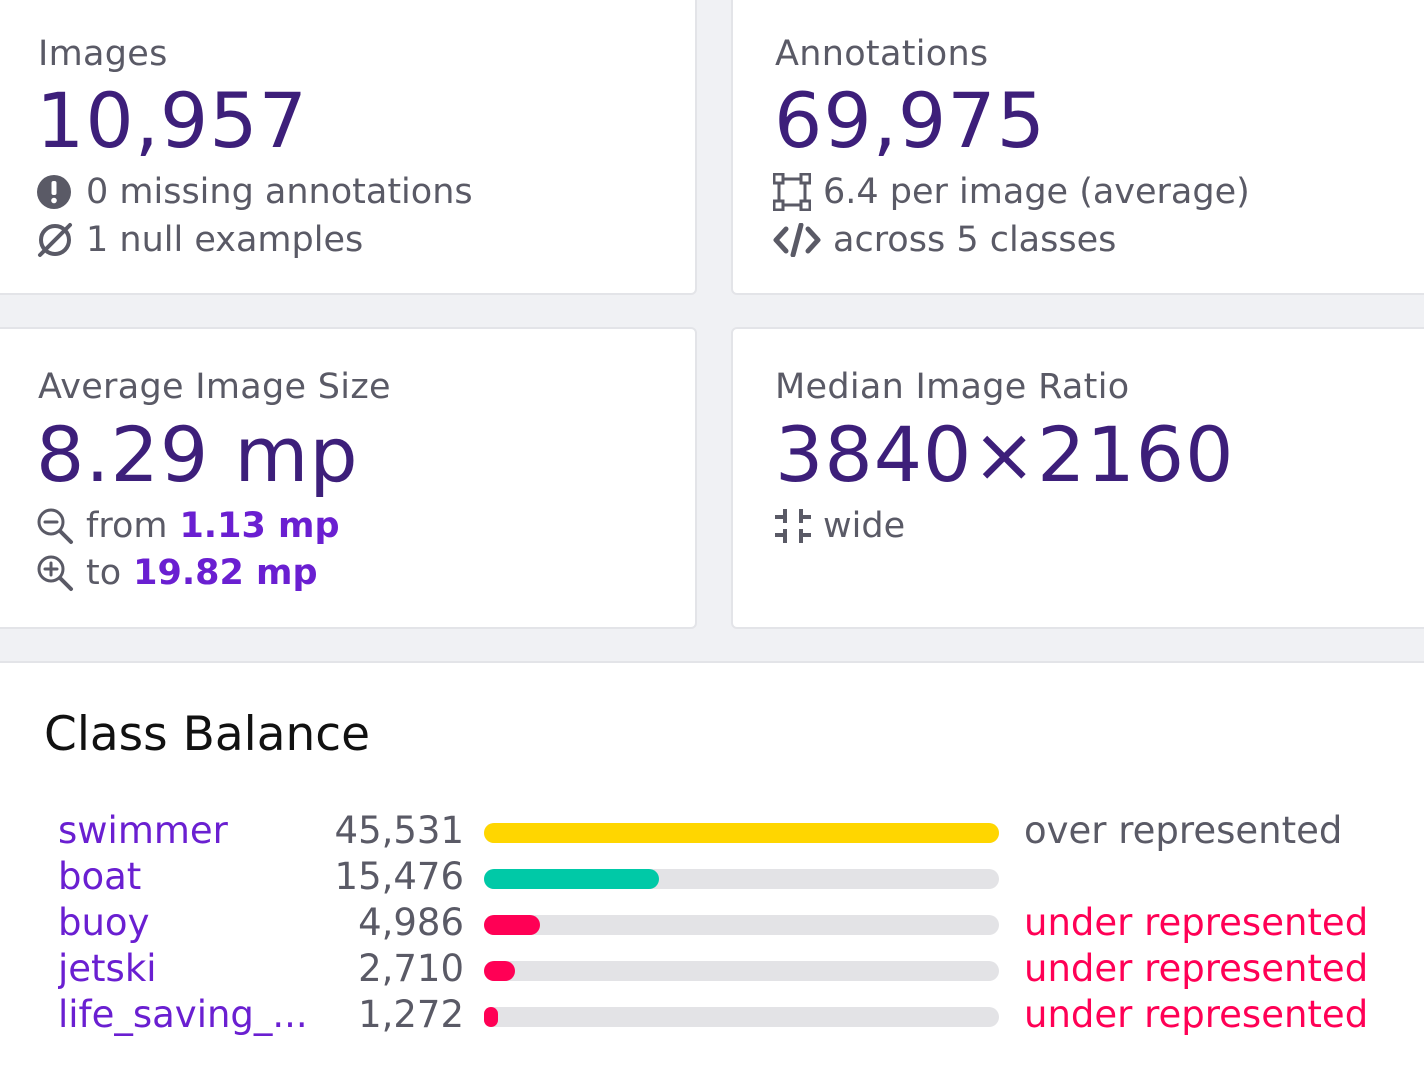 This screenshot has width=1424, height=1071. Describe the element at coordinates (188, 968) in the screenshot. I see `class-name-link: jetski` at that location.